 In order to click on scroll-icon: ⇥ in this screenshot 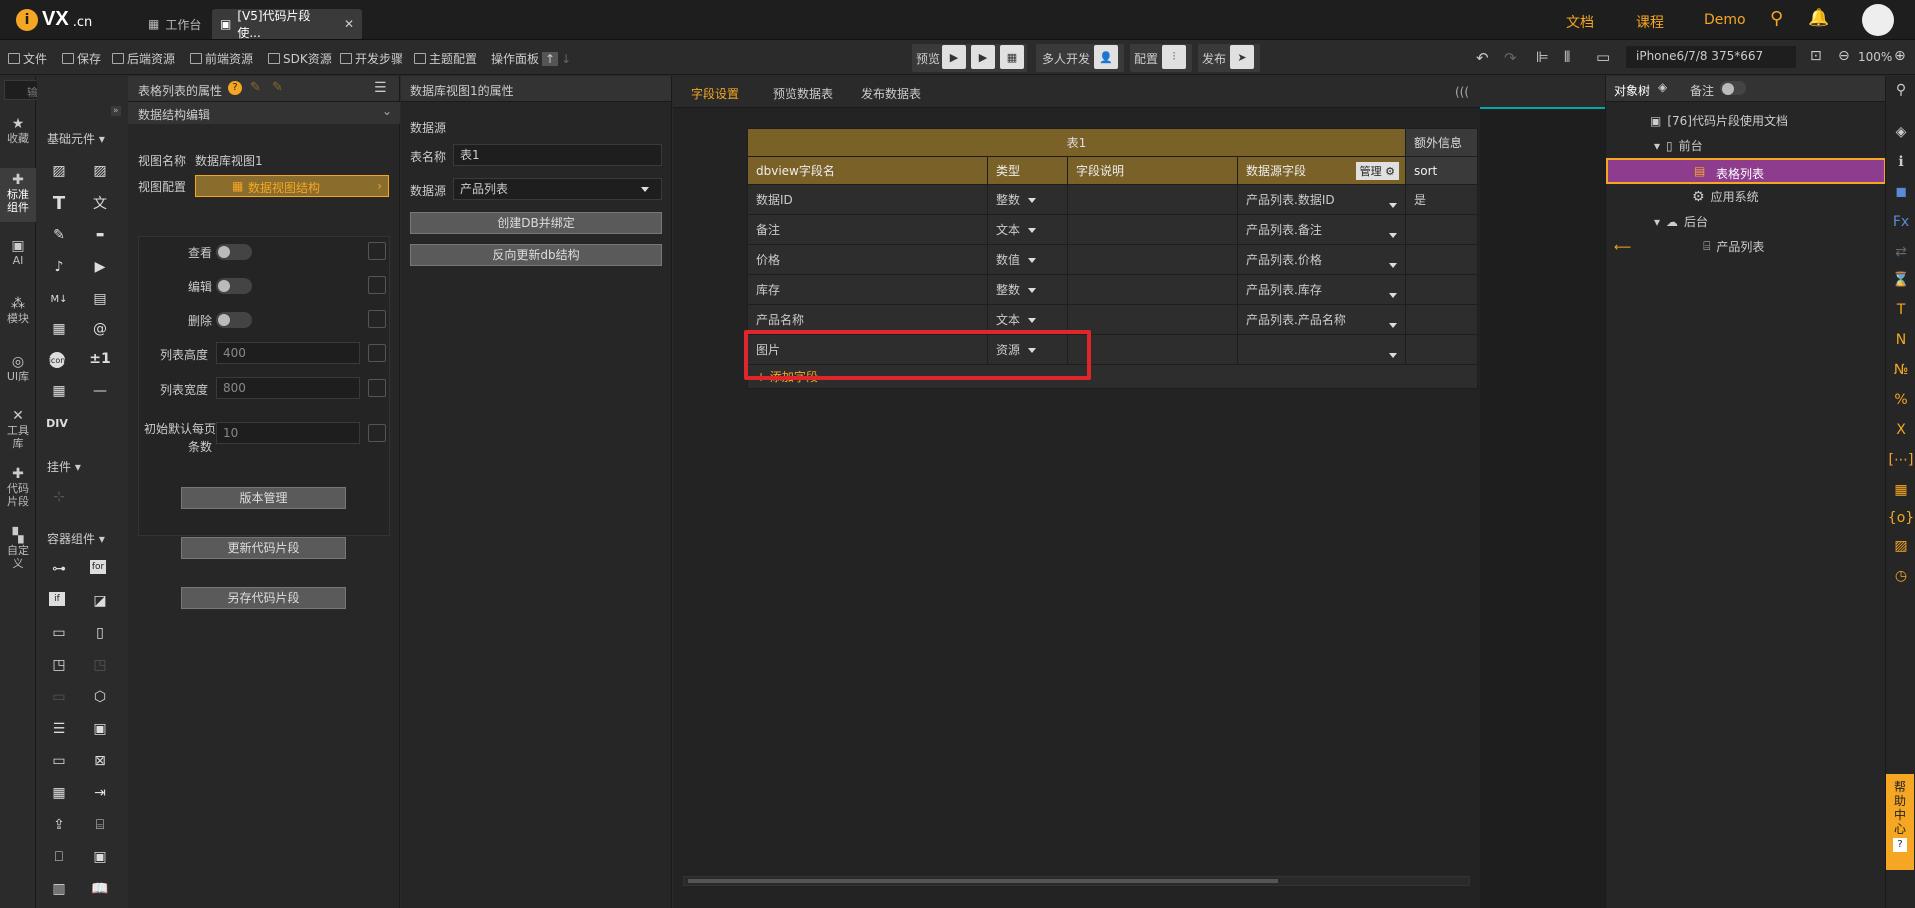, I will do `click(100, 793)`.